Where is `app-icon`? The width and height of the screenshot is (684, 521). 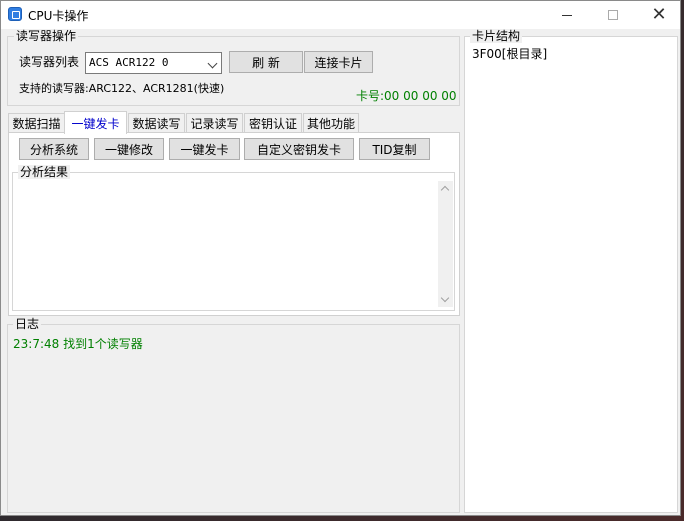
app-icon is located at coordinates (15, 14).